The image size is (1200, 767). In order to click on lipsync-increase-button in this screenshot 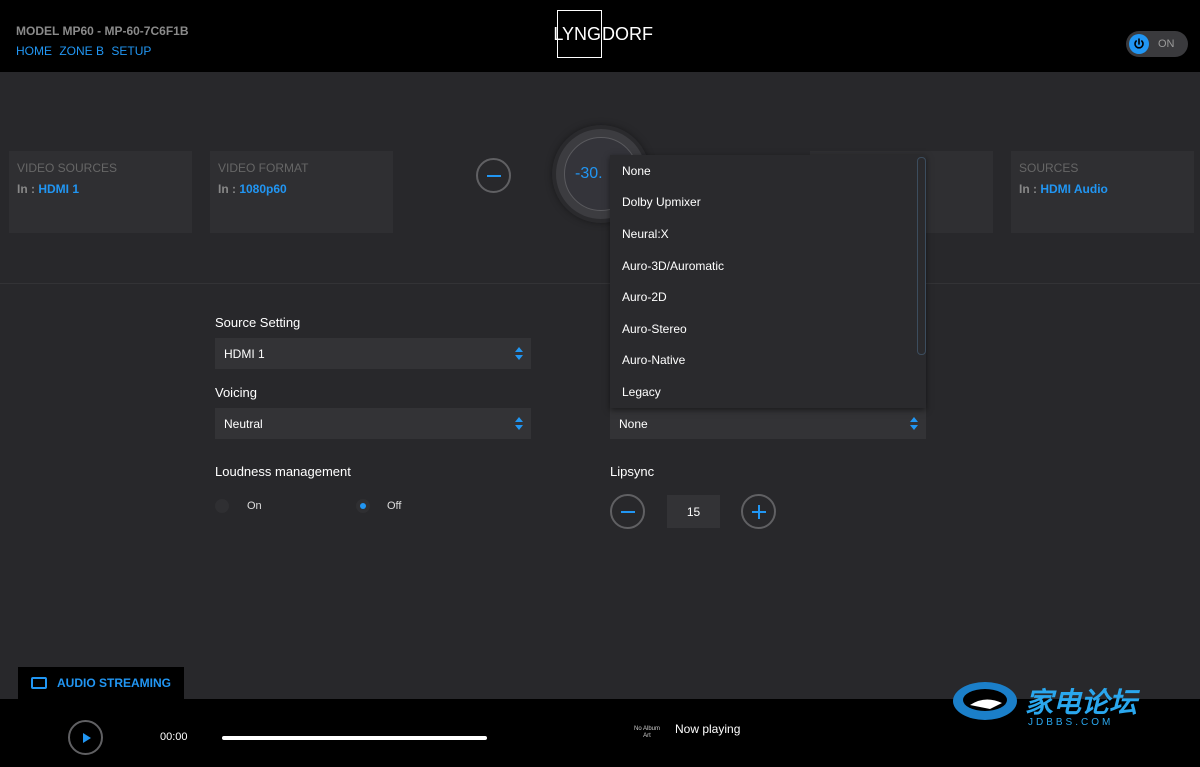, I will do `click(758, 511)`.